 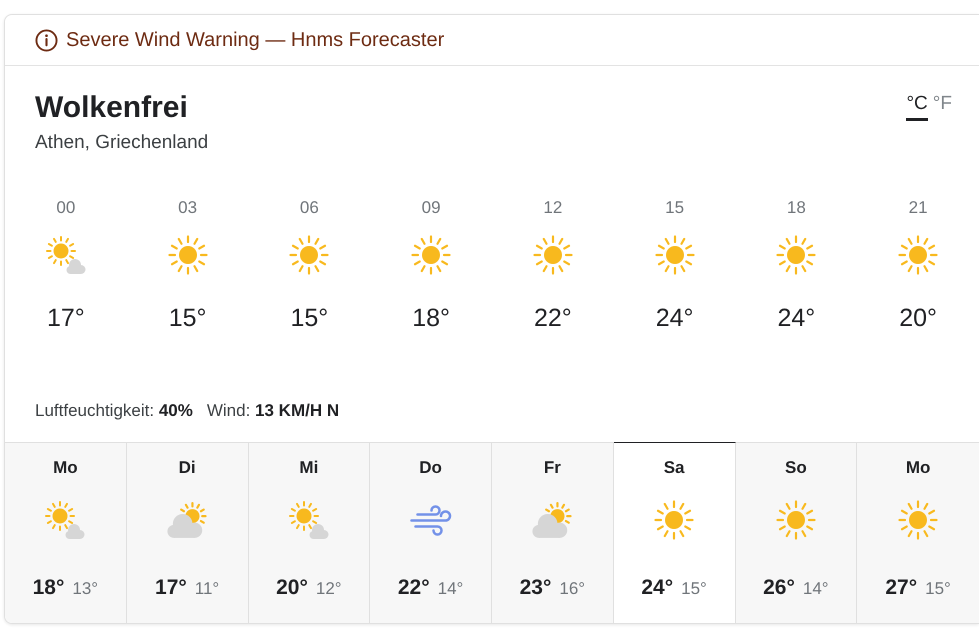 I want to click on low-temperature: 12°, so click(x=329, y=589).